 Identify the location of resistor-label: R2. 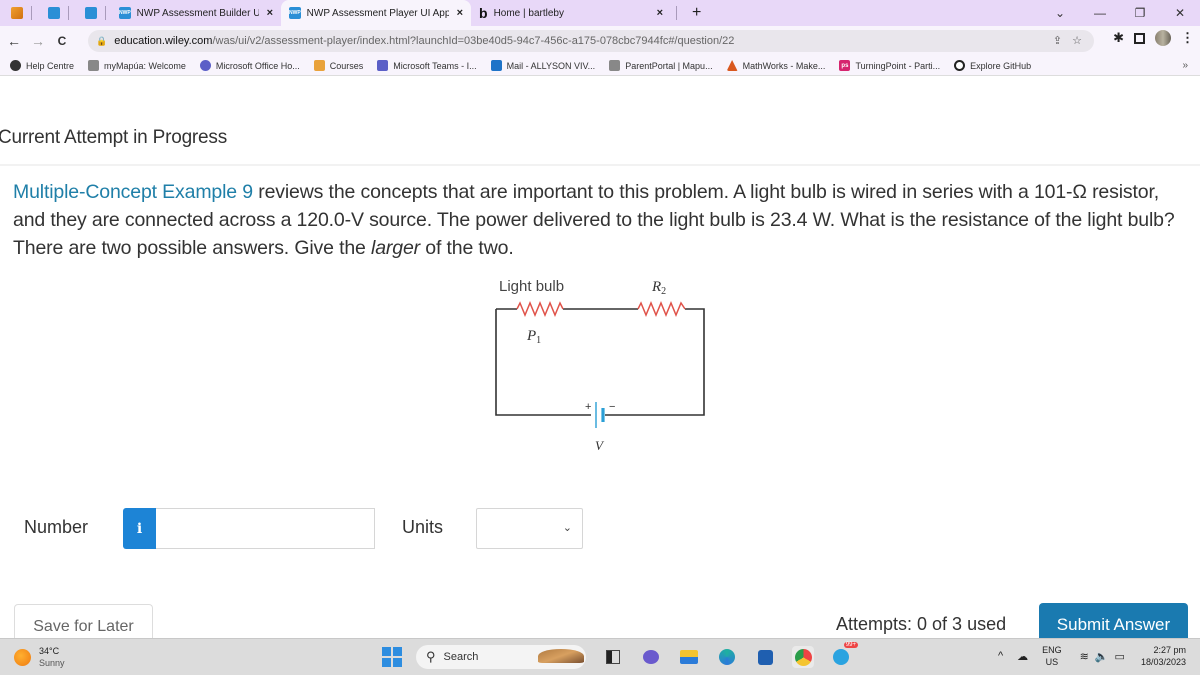
(658, 288).